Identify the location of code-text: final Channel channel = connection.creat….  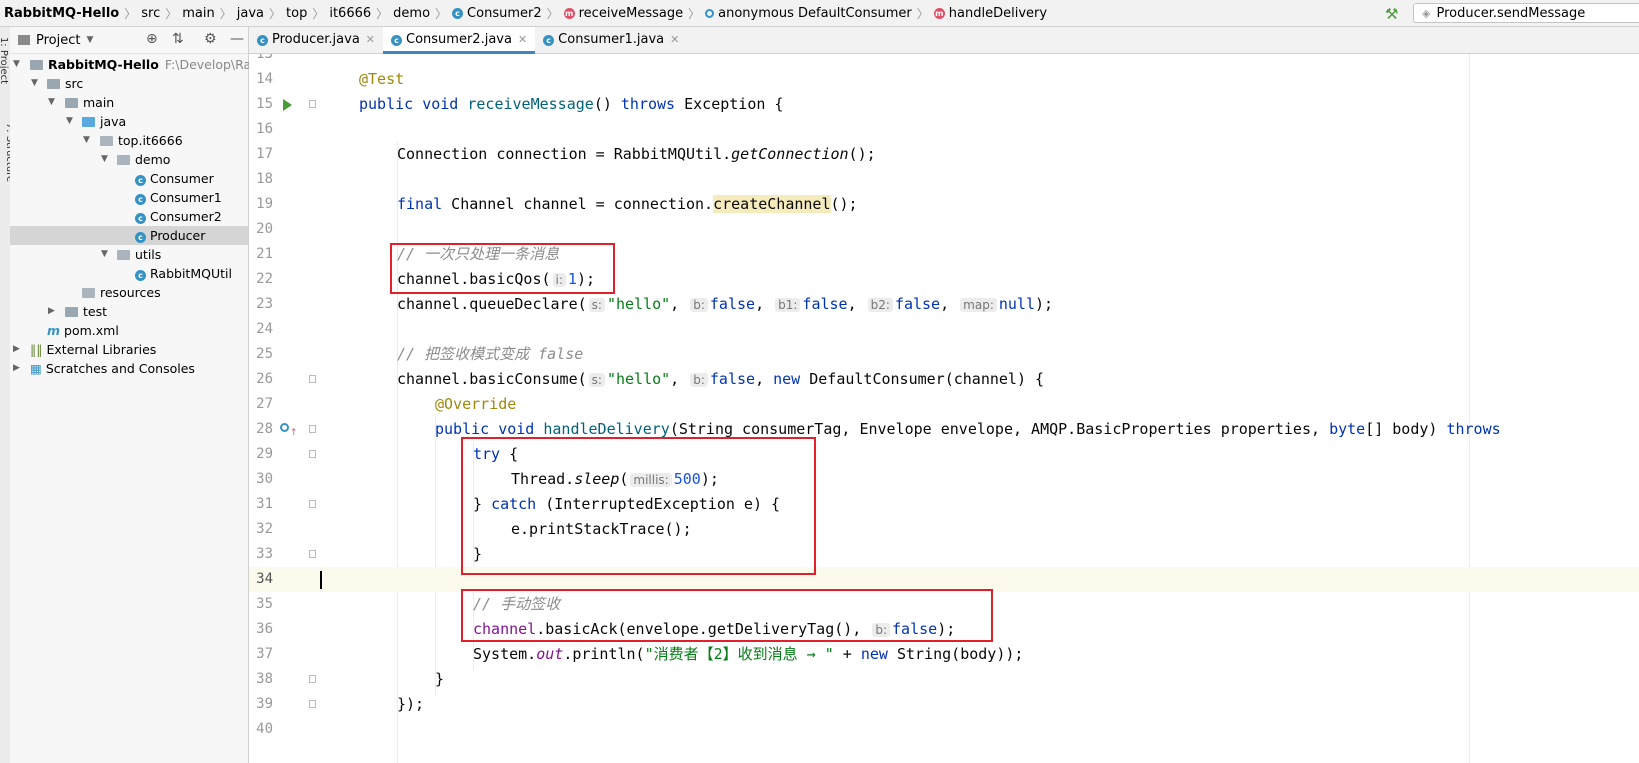
(627, 204).